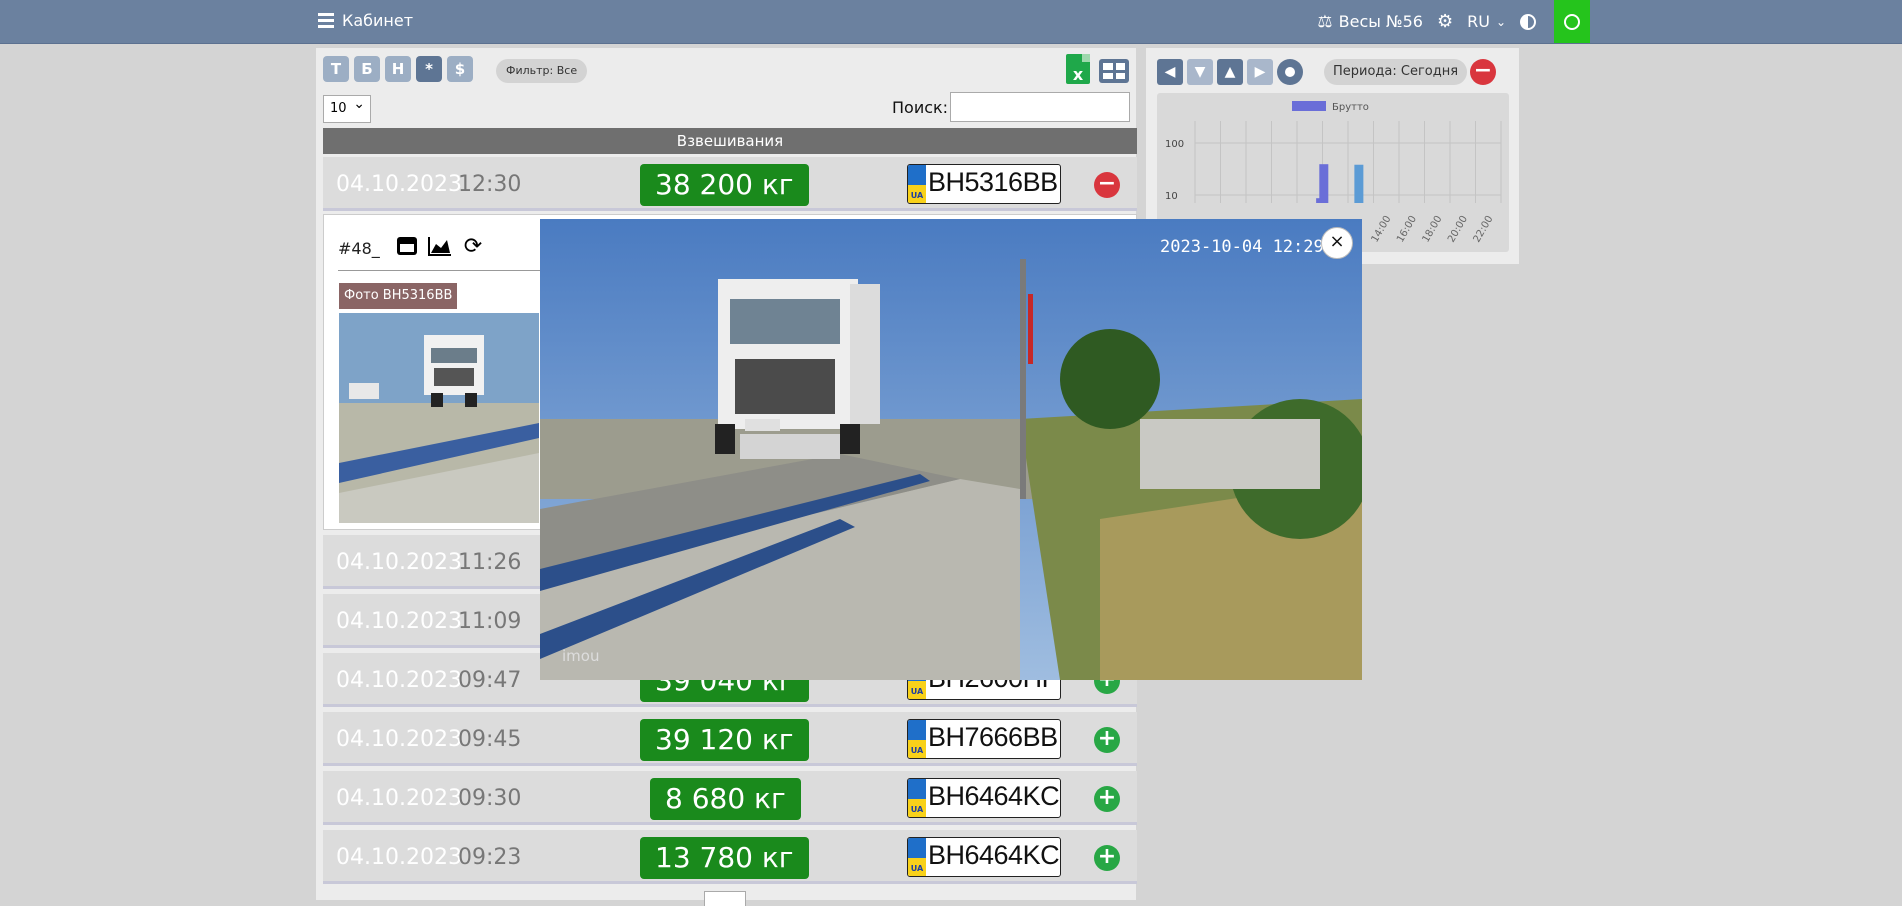  Describe the element at coordinates (490, 739) in the screenshot. I see `row-time: 09:45` at that location.